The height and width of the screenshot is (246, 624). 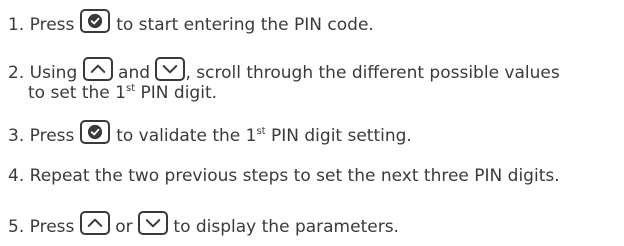 I want to click on list-item-step-2-continuation: to set the 1st PIN digit., so click(x=112, y=93).